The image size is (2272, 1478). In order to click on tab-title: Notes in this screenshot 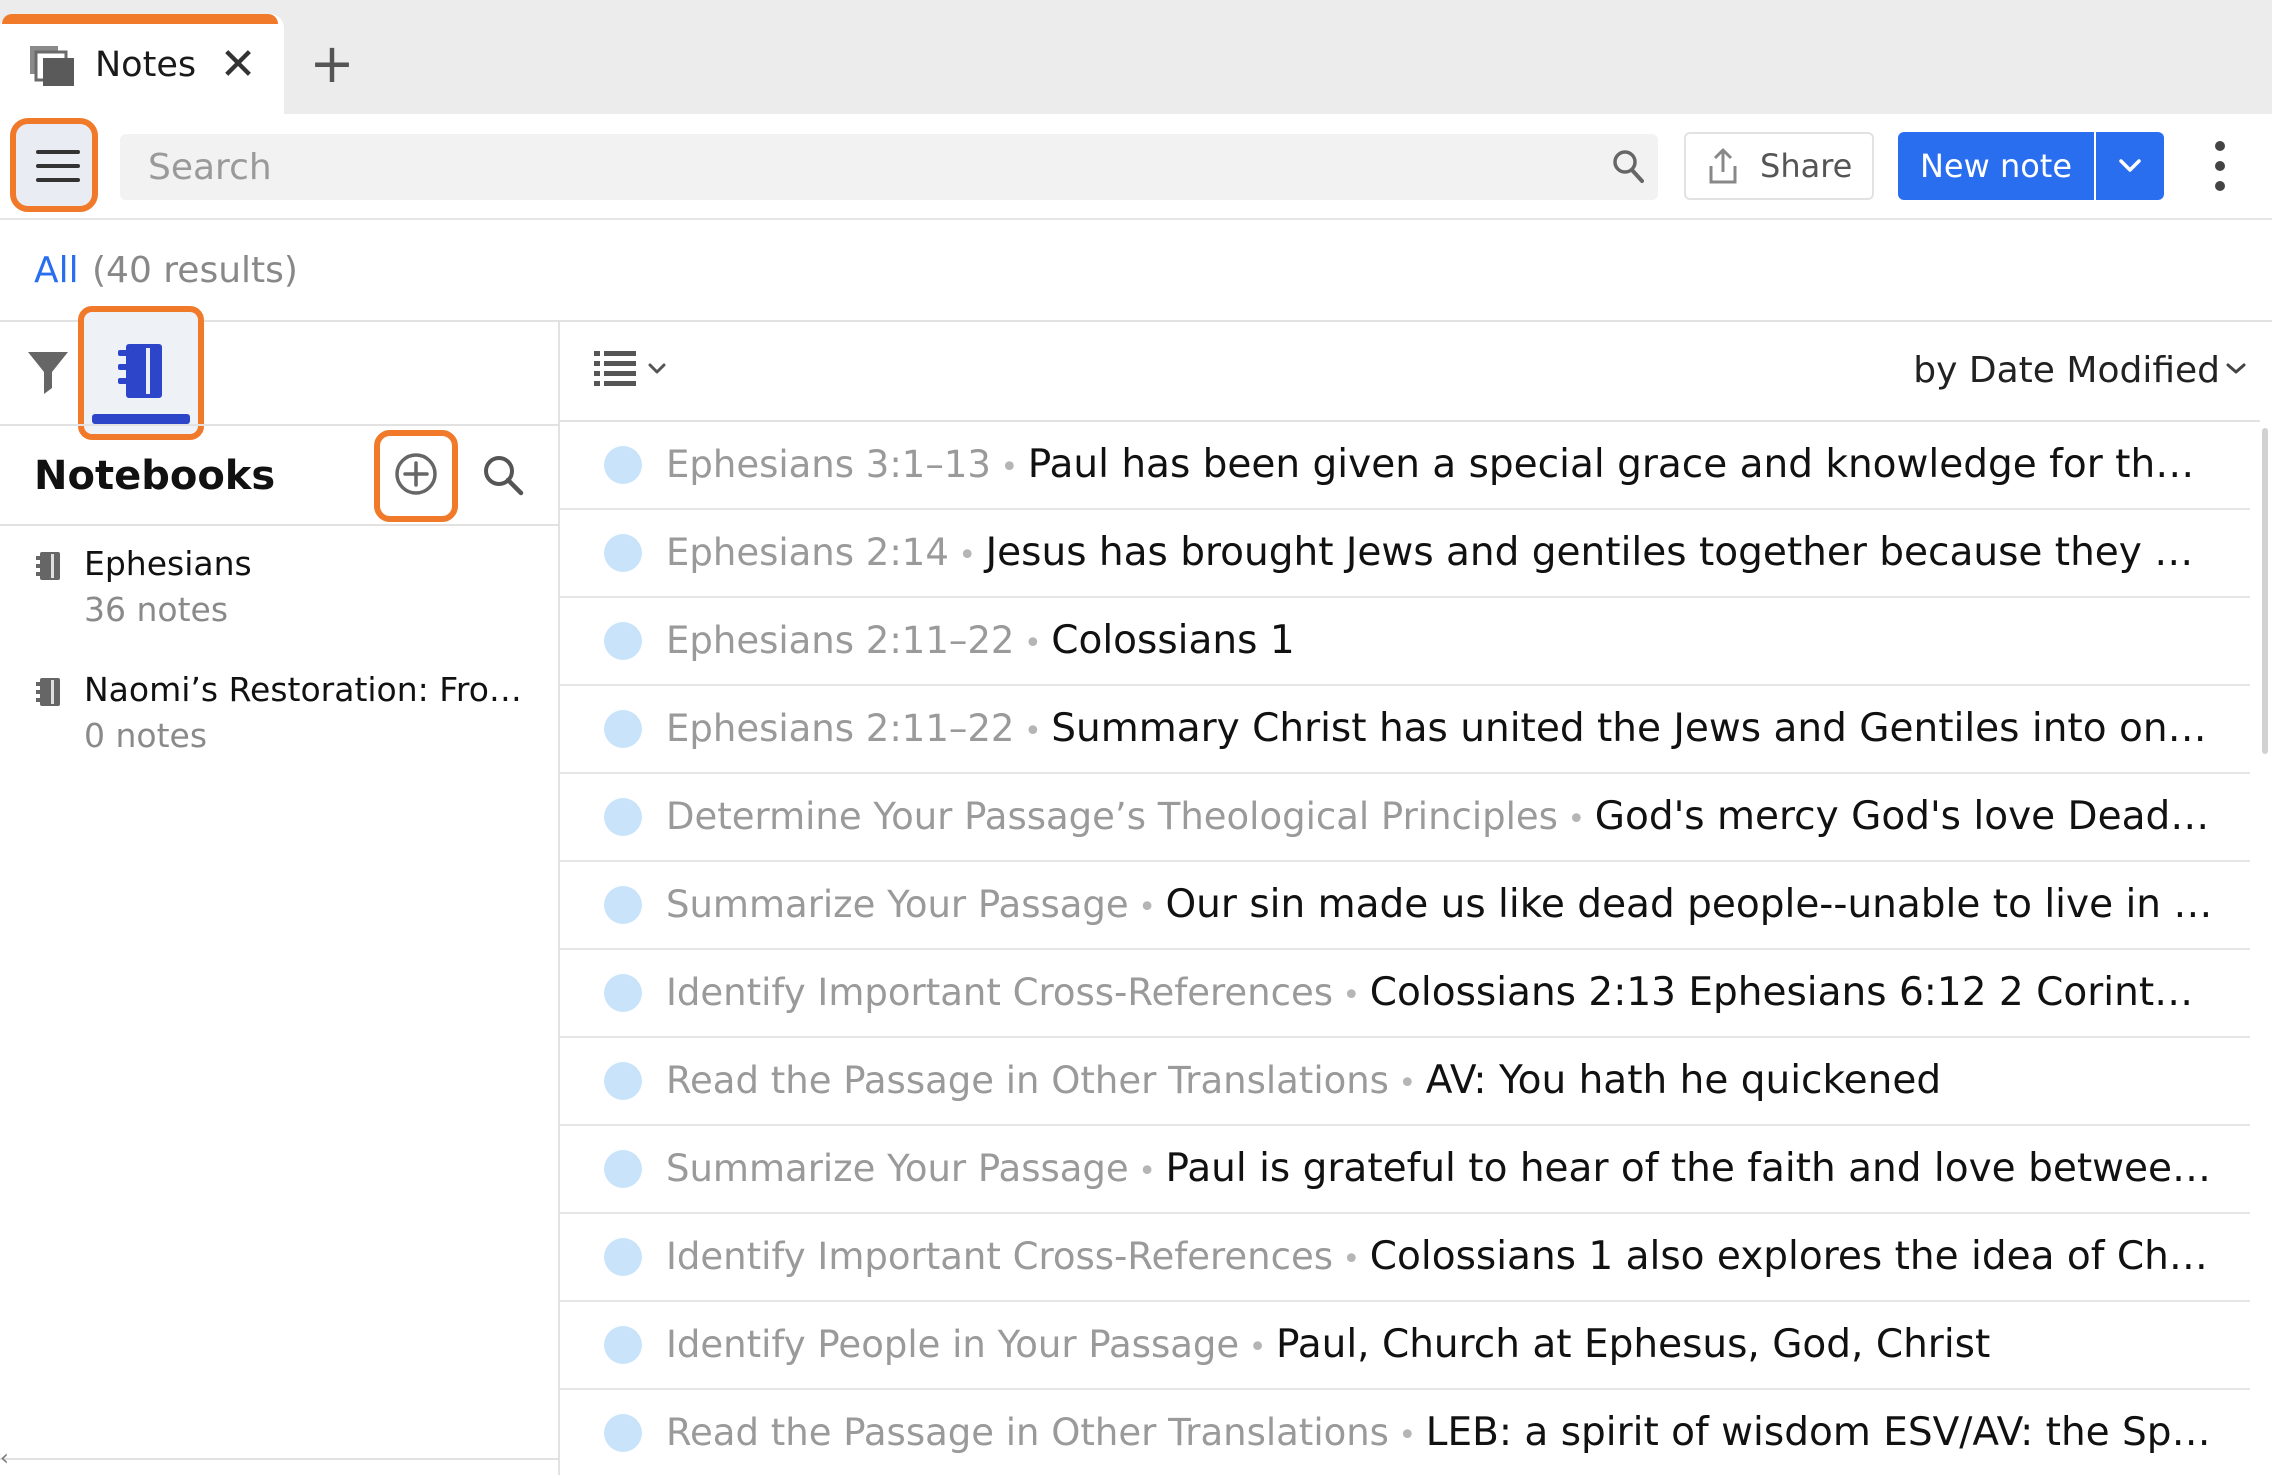, I will do `click(146, 65)`.